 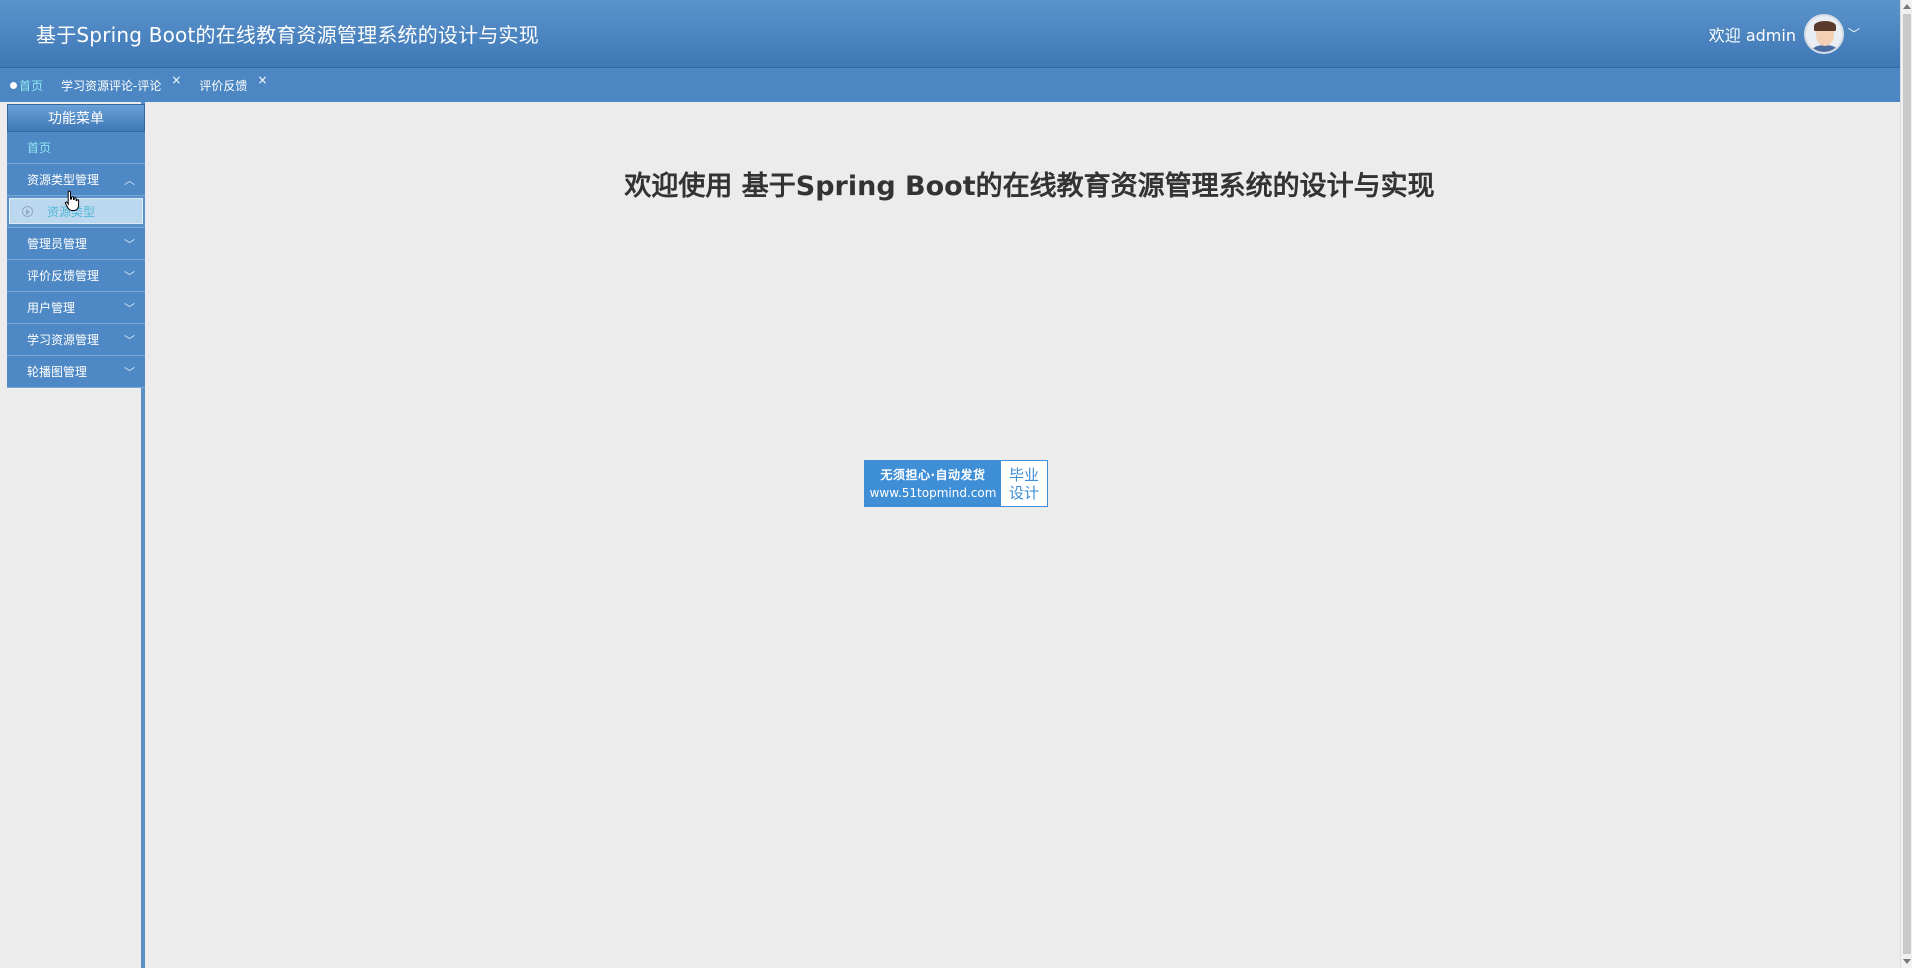 I want to click on app-title: 基于Spring Boot的在线教育资源管理系统的设计与实现, so click(x=287, y=35).